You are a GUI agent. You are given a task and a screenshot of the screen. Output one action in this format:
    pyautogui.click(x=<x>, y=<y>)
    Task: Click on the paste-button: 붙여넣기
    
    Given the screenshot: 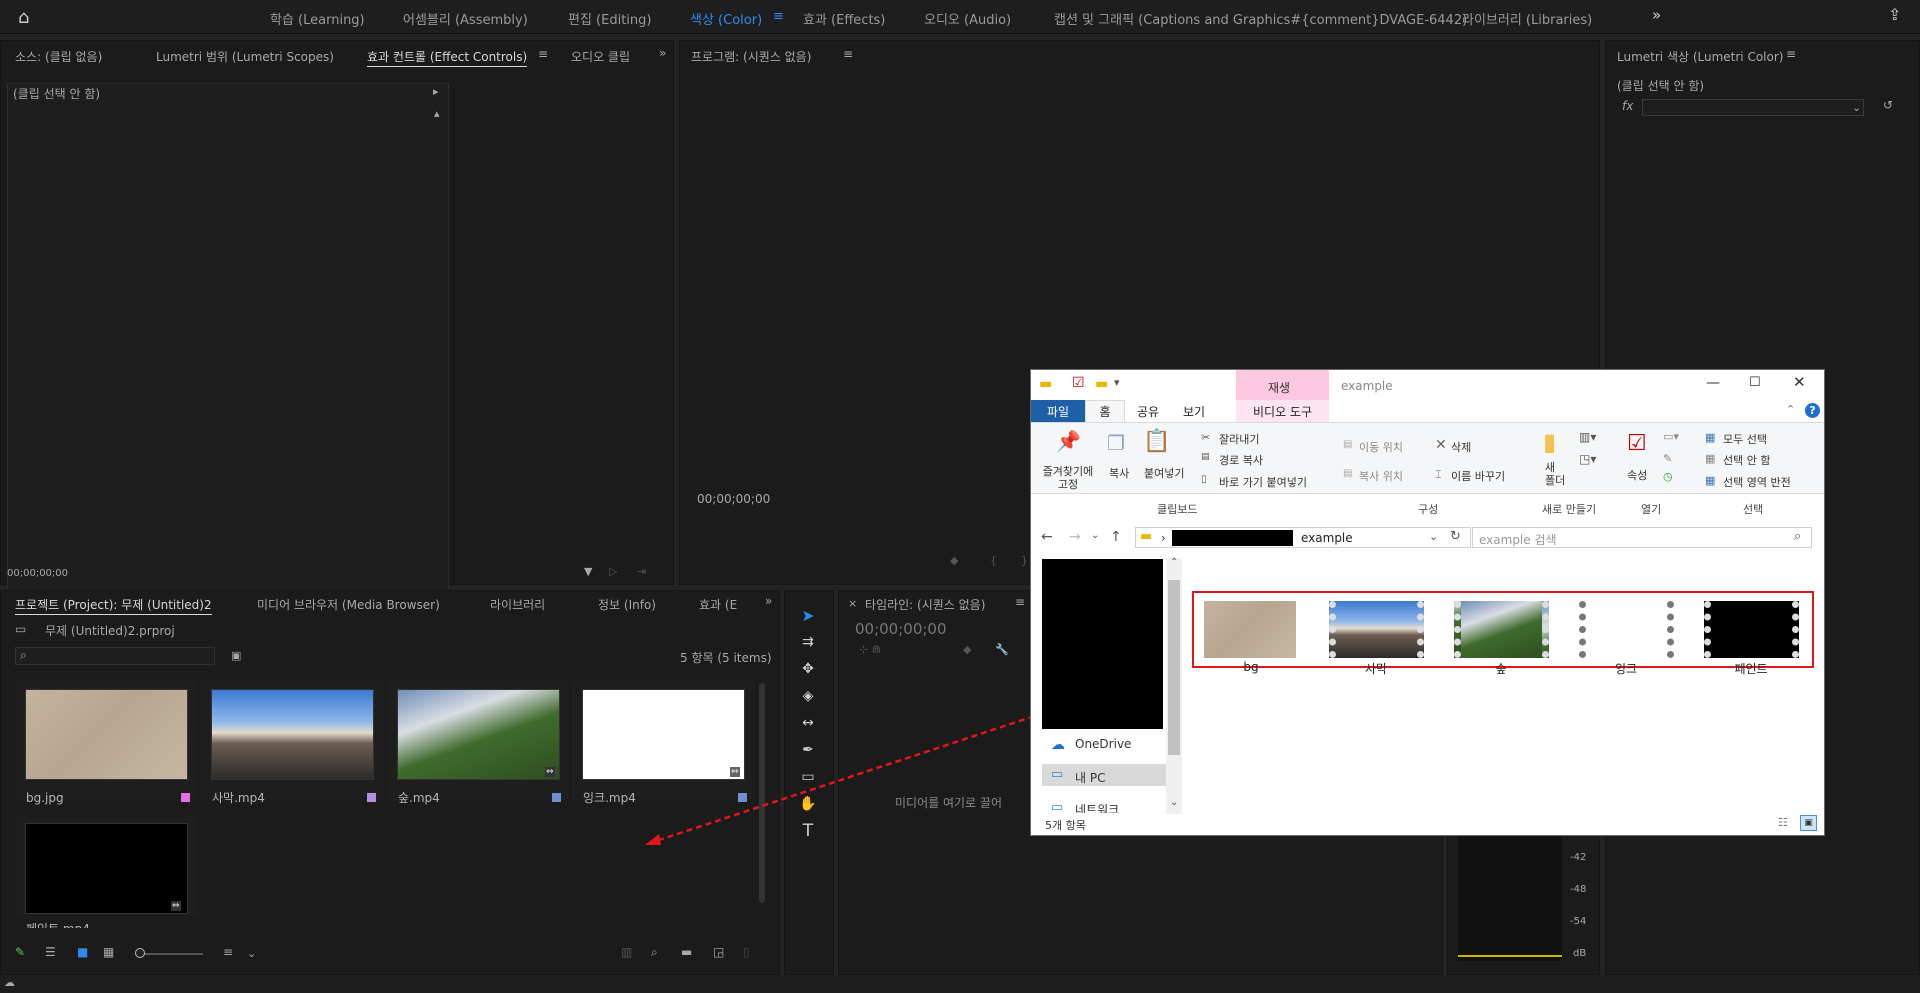 What is the action you would take?
    pyautogui.click(x=1164, y=473)
    